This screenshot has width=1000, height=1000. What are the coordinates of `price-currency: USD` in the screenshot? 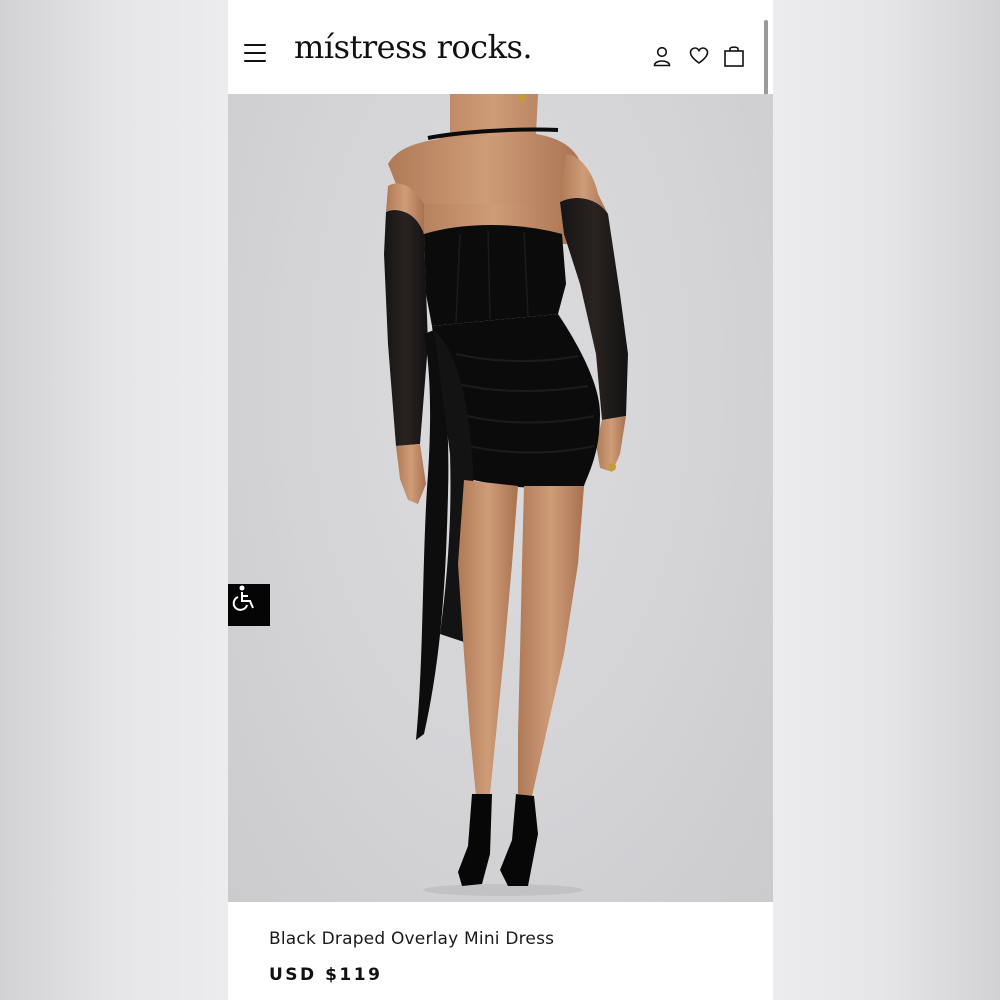 It's located at (293, 975).